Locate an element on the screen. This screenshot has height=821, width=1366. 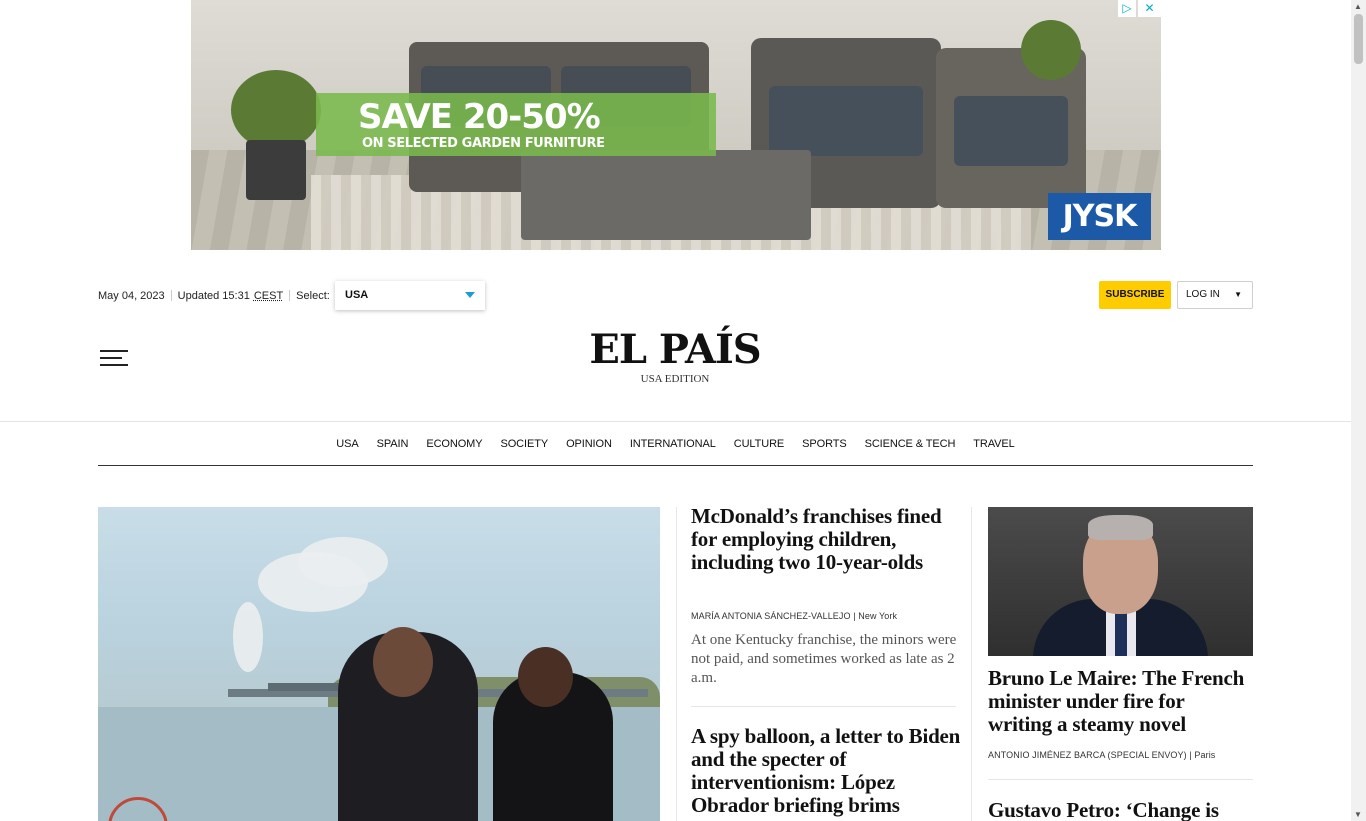
ad-headline: SAVE 20-50% is located at coordinates (479, 117).